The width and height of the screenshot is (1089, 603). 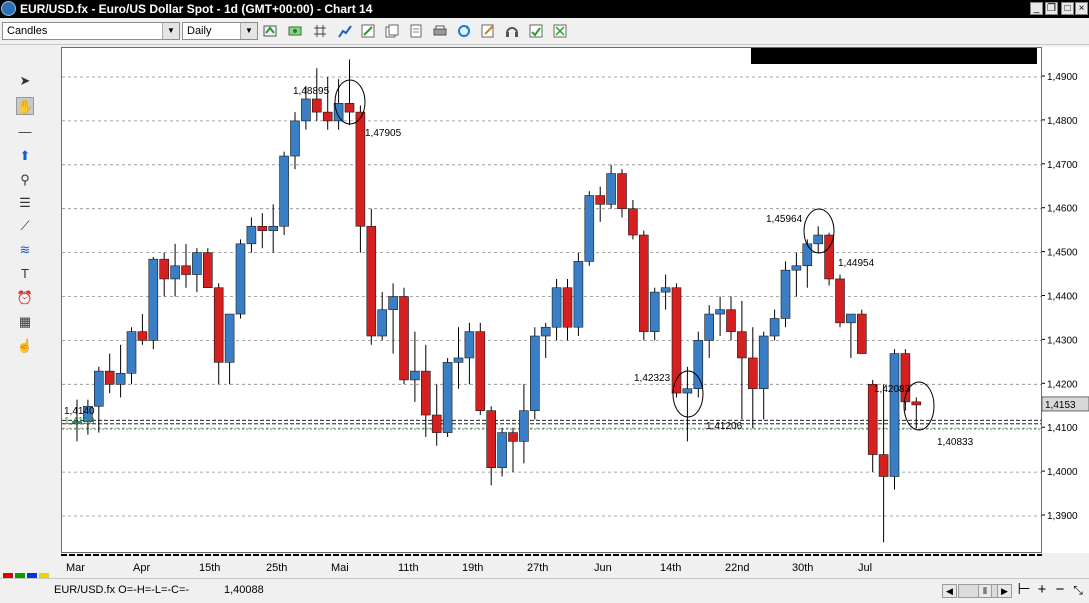 I want to click on chart-type-value: Candles, so click(x=27, y=31).